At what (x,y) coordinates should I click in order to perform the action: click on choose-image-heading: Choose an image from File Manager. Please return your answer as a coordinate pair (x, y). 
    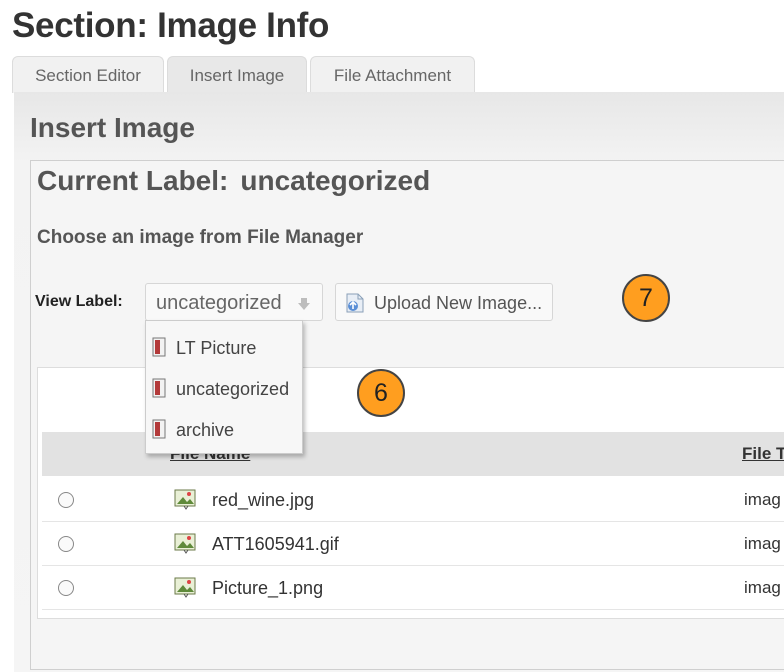
    Looking at the image, I should click on (200, 237).